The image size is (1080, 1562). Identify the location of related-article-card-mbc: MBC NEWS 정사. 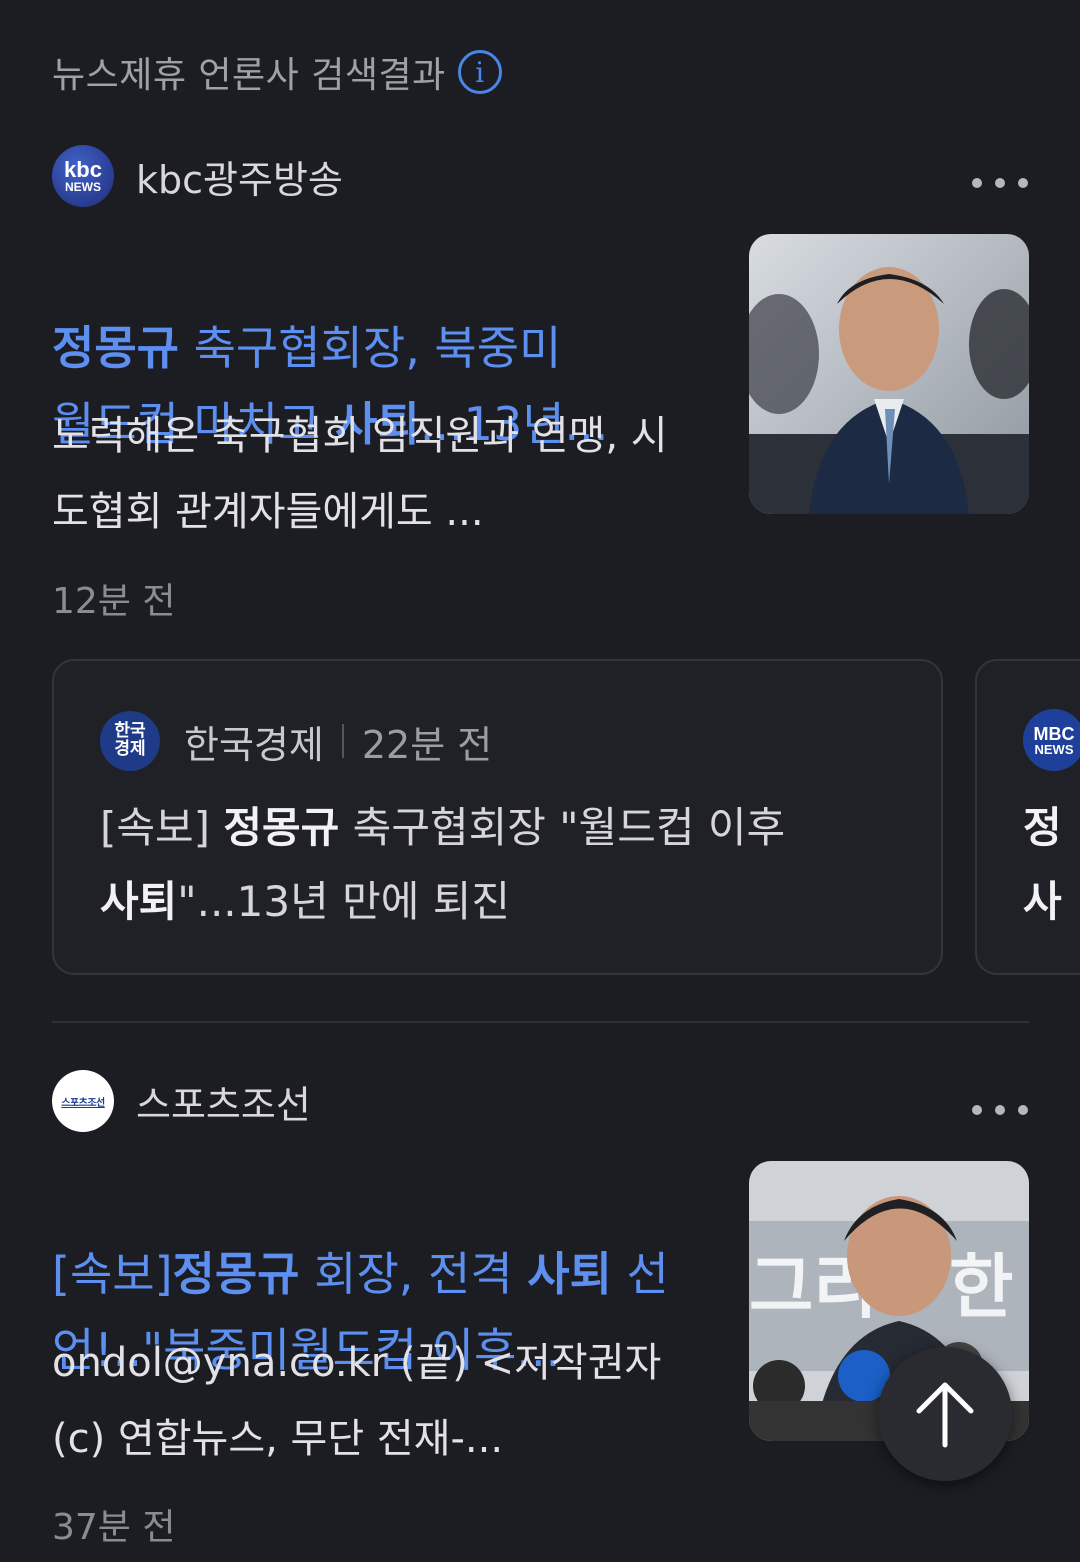
(1027, 817).